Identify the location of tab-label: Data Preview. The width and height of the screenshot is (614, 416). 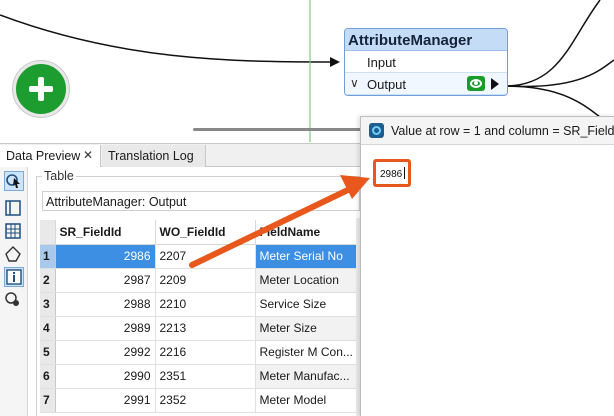
(43, 156).